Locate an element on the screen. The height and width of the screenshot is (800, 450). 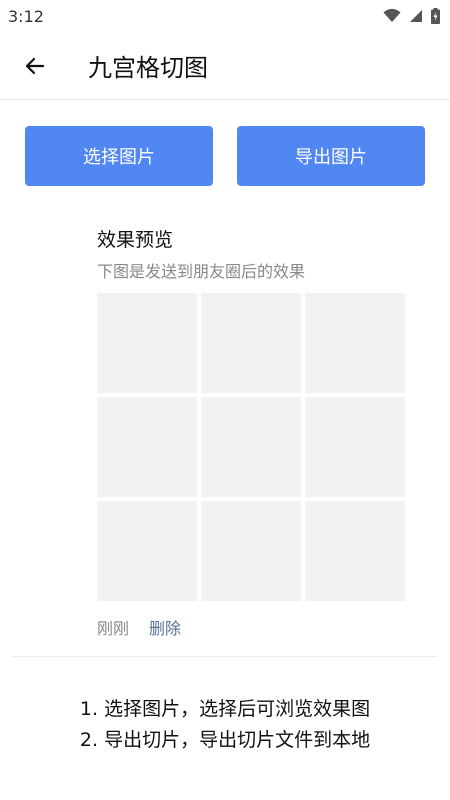
instructions: 1. 选择图片，选择后可浏览效果图 2. 导出切片，导出切片文件到本地 is located at coordinates (225, 725).